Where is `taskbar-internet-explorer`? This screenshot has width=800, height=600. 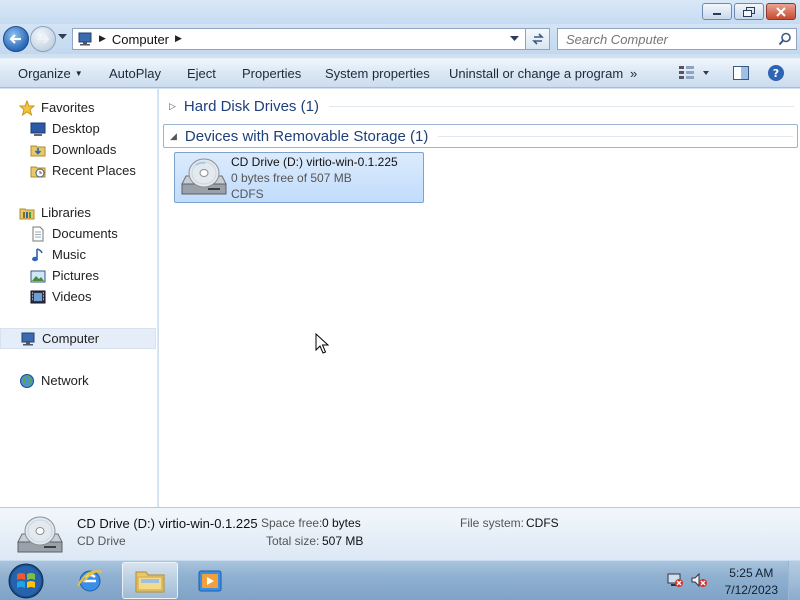 taskbar-internet-explorer is located at coordinates (90, 580).